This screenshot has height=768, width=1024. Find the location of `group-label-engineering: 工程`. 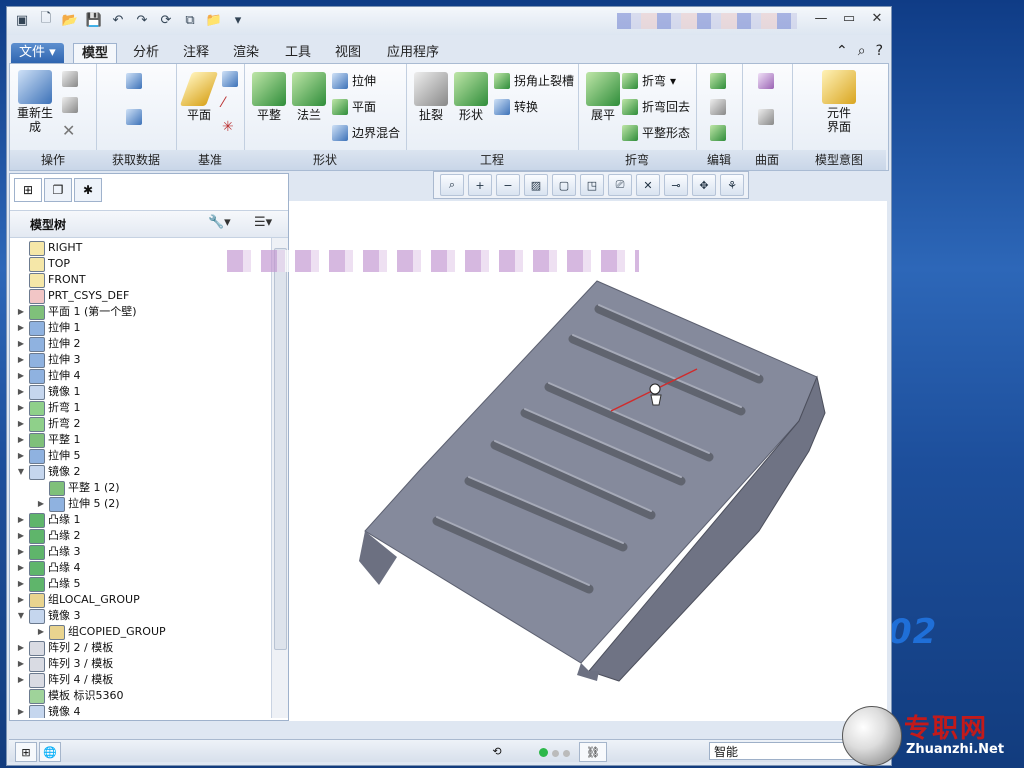

group-label-engineering: 工程 is located at coordinates (492, 160).